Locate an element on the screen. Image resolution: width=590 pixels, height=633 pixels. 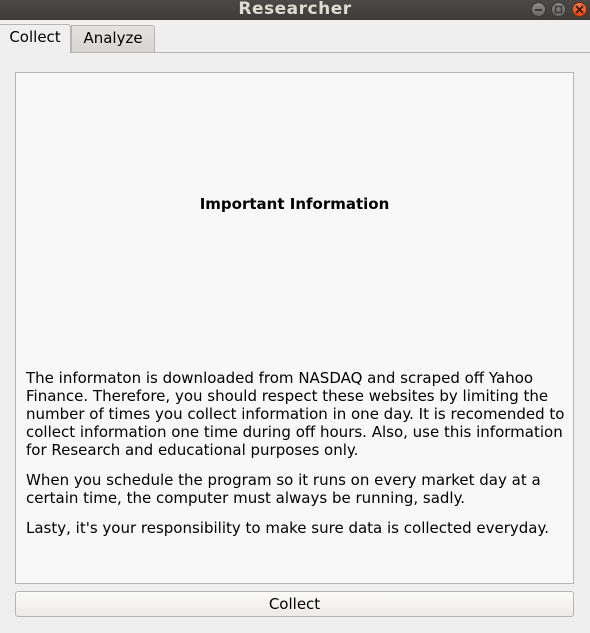
title-bar: Researcher is located at coordinates (295, 10).